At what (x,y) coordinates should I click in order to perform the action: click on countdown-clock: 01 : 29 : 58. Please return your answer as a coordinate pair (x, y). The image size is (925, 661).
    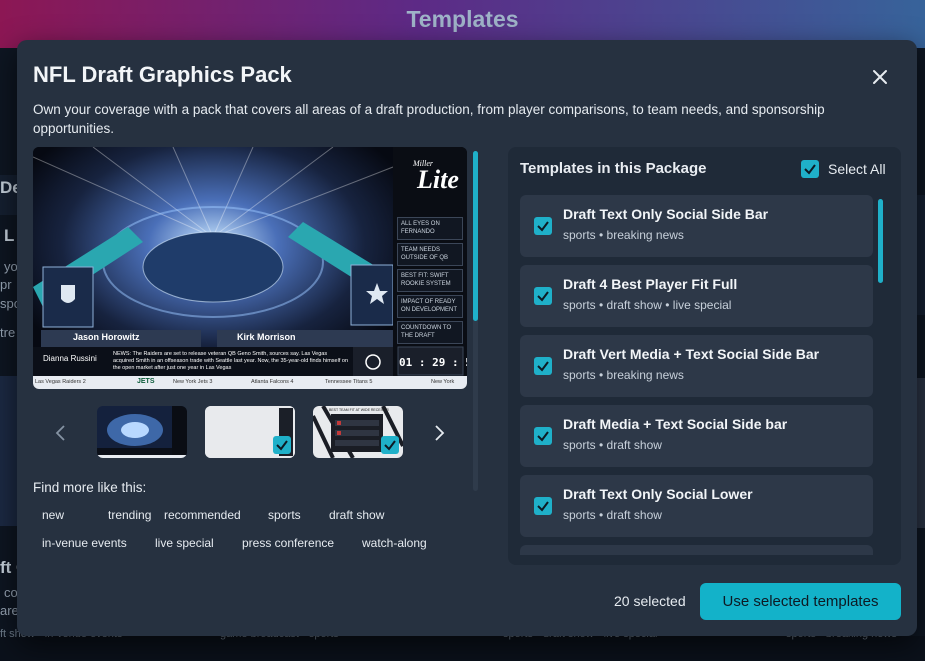
    Looking at the image, I should click on (433, 362).